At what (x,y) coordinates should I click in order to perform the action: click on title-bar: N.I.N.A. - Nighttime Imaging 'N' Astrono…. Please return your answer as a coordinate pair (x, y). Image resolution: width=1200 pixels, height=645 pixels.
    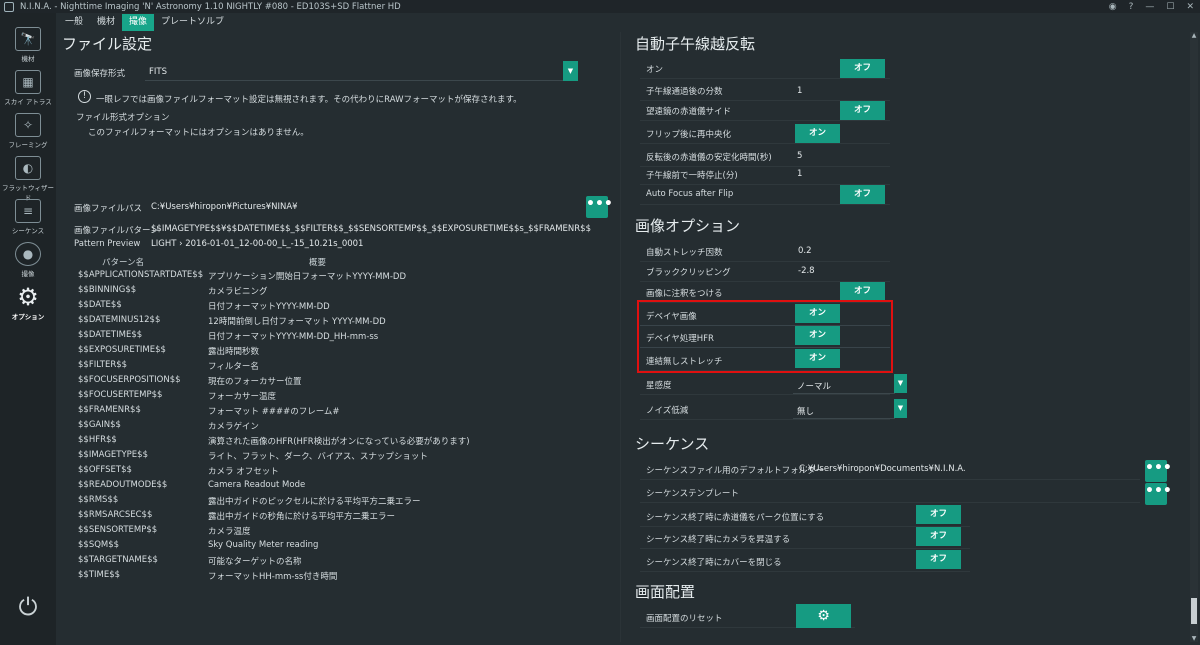
    Looking at the image, I should click on (600, 6).